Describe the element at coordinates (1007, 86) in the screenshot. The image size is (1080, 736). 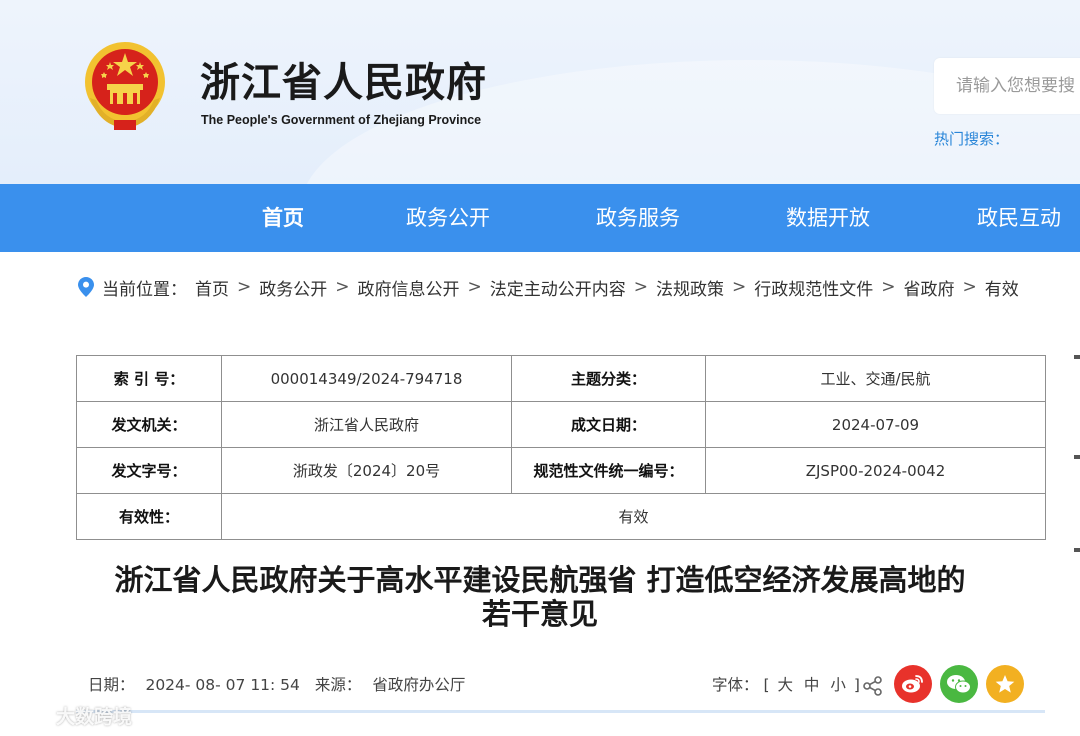
I see `search-input` at that location.